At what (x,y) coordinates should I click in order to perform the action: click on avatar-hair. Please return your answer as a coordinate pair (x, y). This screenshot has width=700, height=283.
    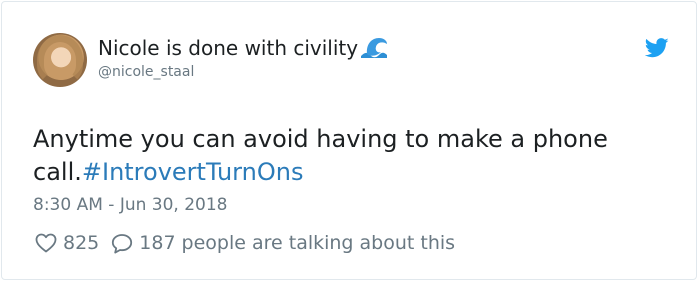
    Looking at the image, I should click on (60, 60).